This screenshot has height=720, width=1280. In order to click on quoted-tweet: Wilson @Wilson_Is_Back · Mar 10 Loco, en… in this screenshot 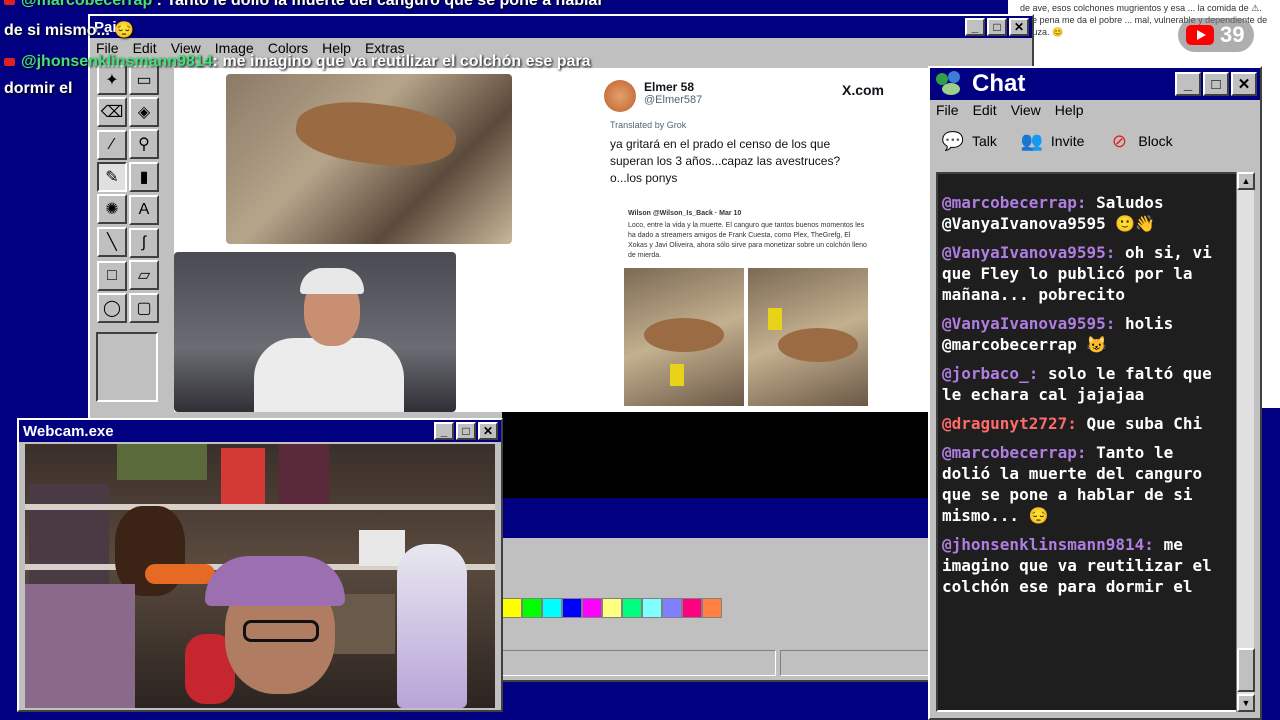, I will do `click(748, 235)`.